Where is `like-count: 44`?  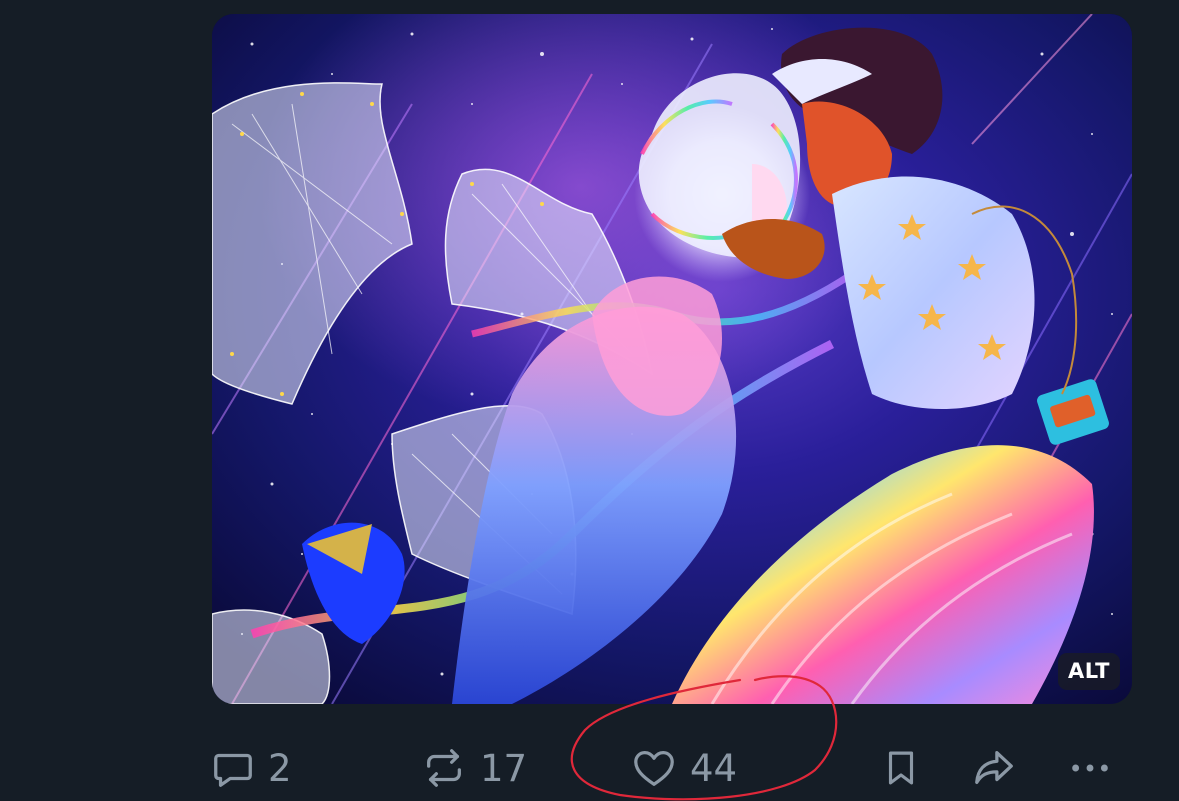
like-count: 44 is located at coordinates (714, 768).